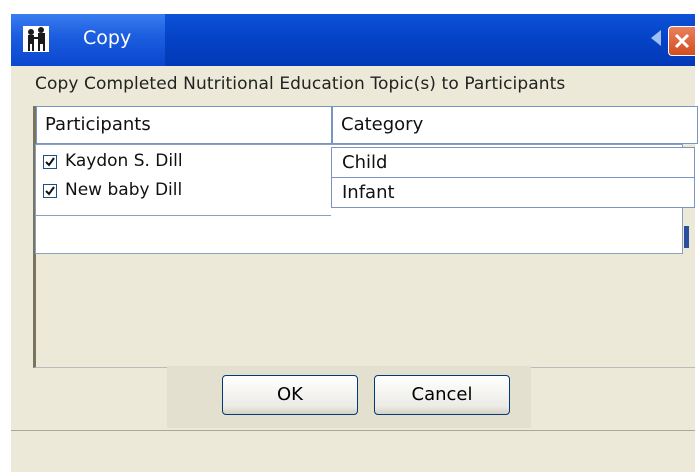 Image resolution: width=698 pixels, height=472 pixels. I want to click on status-bar, so click(353, 451).